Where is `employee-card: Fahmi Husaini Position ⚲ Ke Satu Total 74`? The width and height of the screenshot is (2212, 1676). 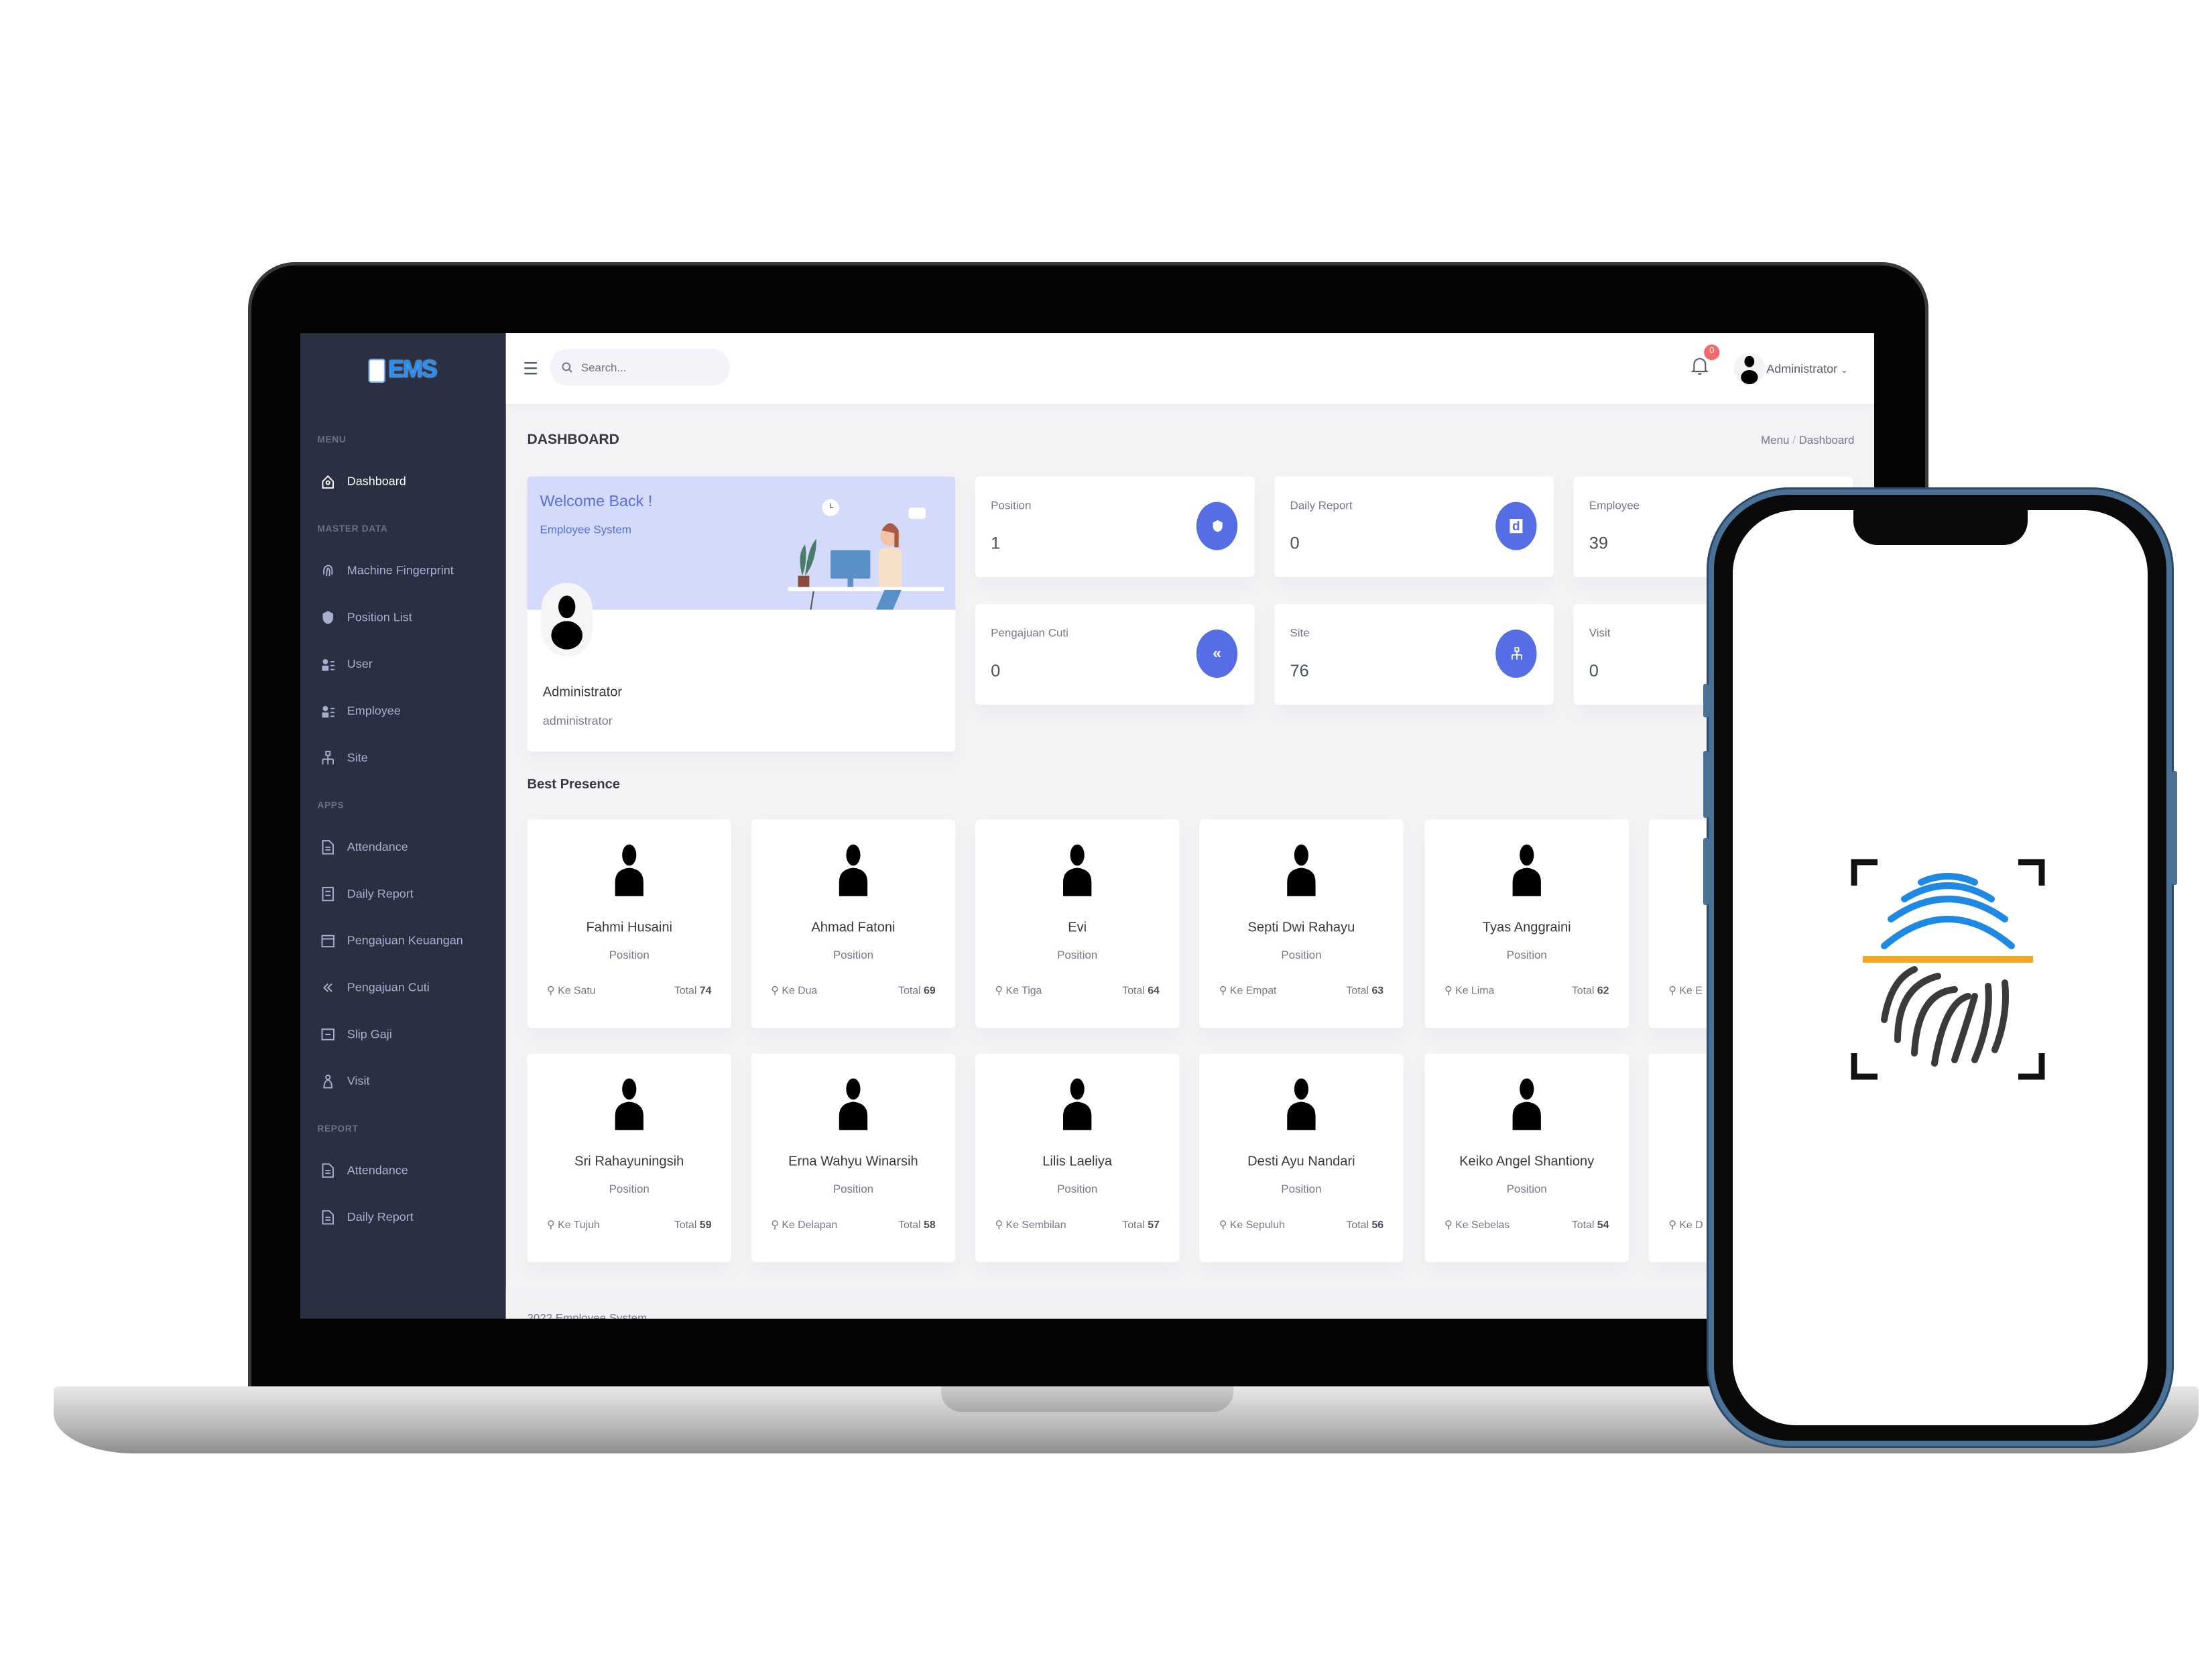 employee-card: Fahmi Husaini Position ⚲ Ke Satu Total 74 is located at coordinates (629, 923).